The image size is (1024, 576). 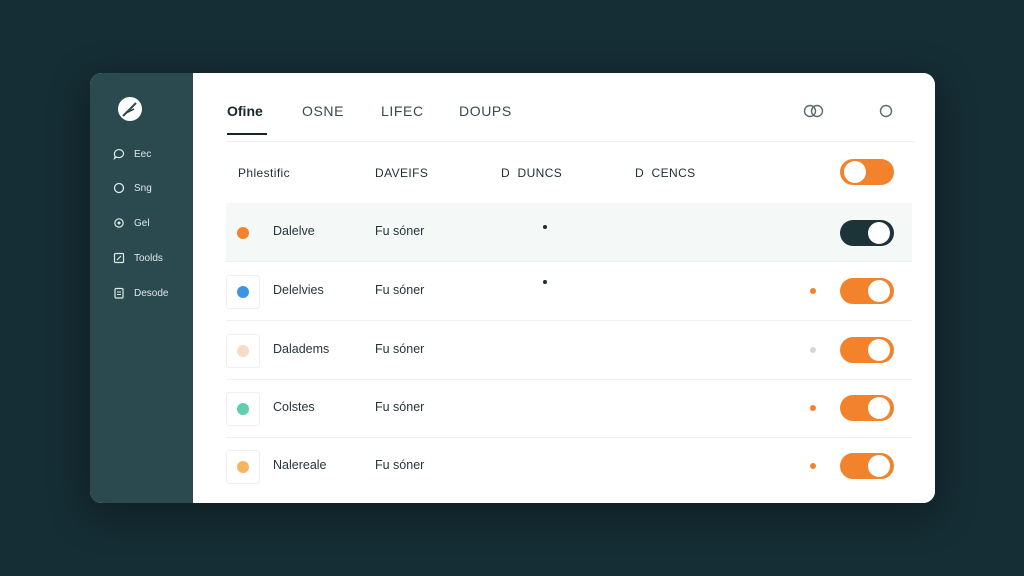 I want to click on row-name: Daladems, so click(x=301, y=349).